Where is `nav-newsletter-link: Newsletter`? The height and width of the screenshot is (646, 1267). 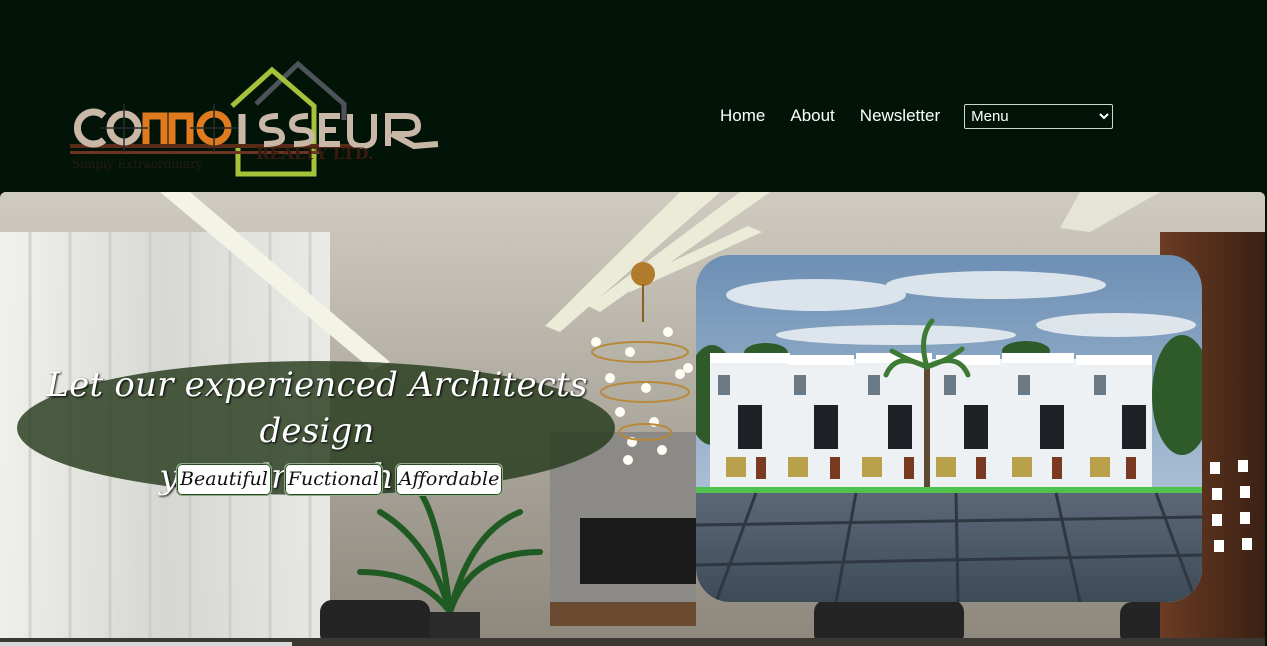 nav-newsletter-link: Newsletter is located at coordinates (900, 116).